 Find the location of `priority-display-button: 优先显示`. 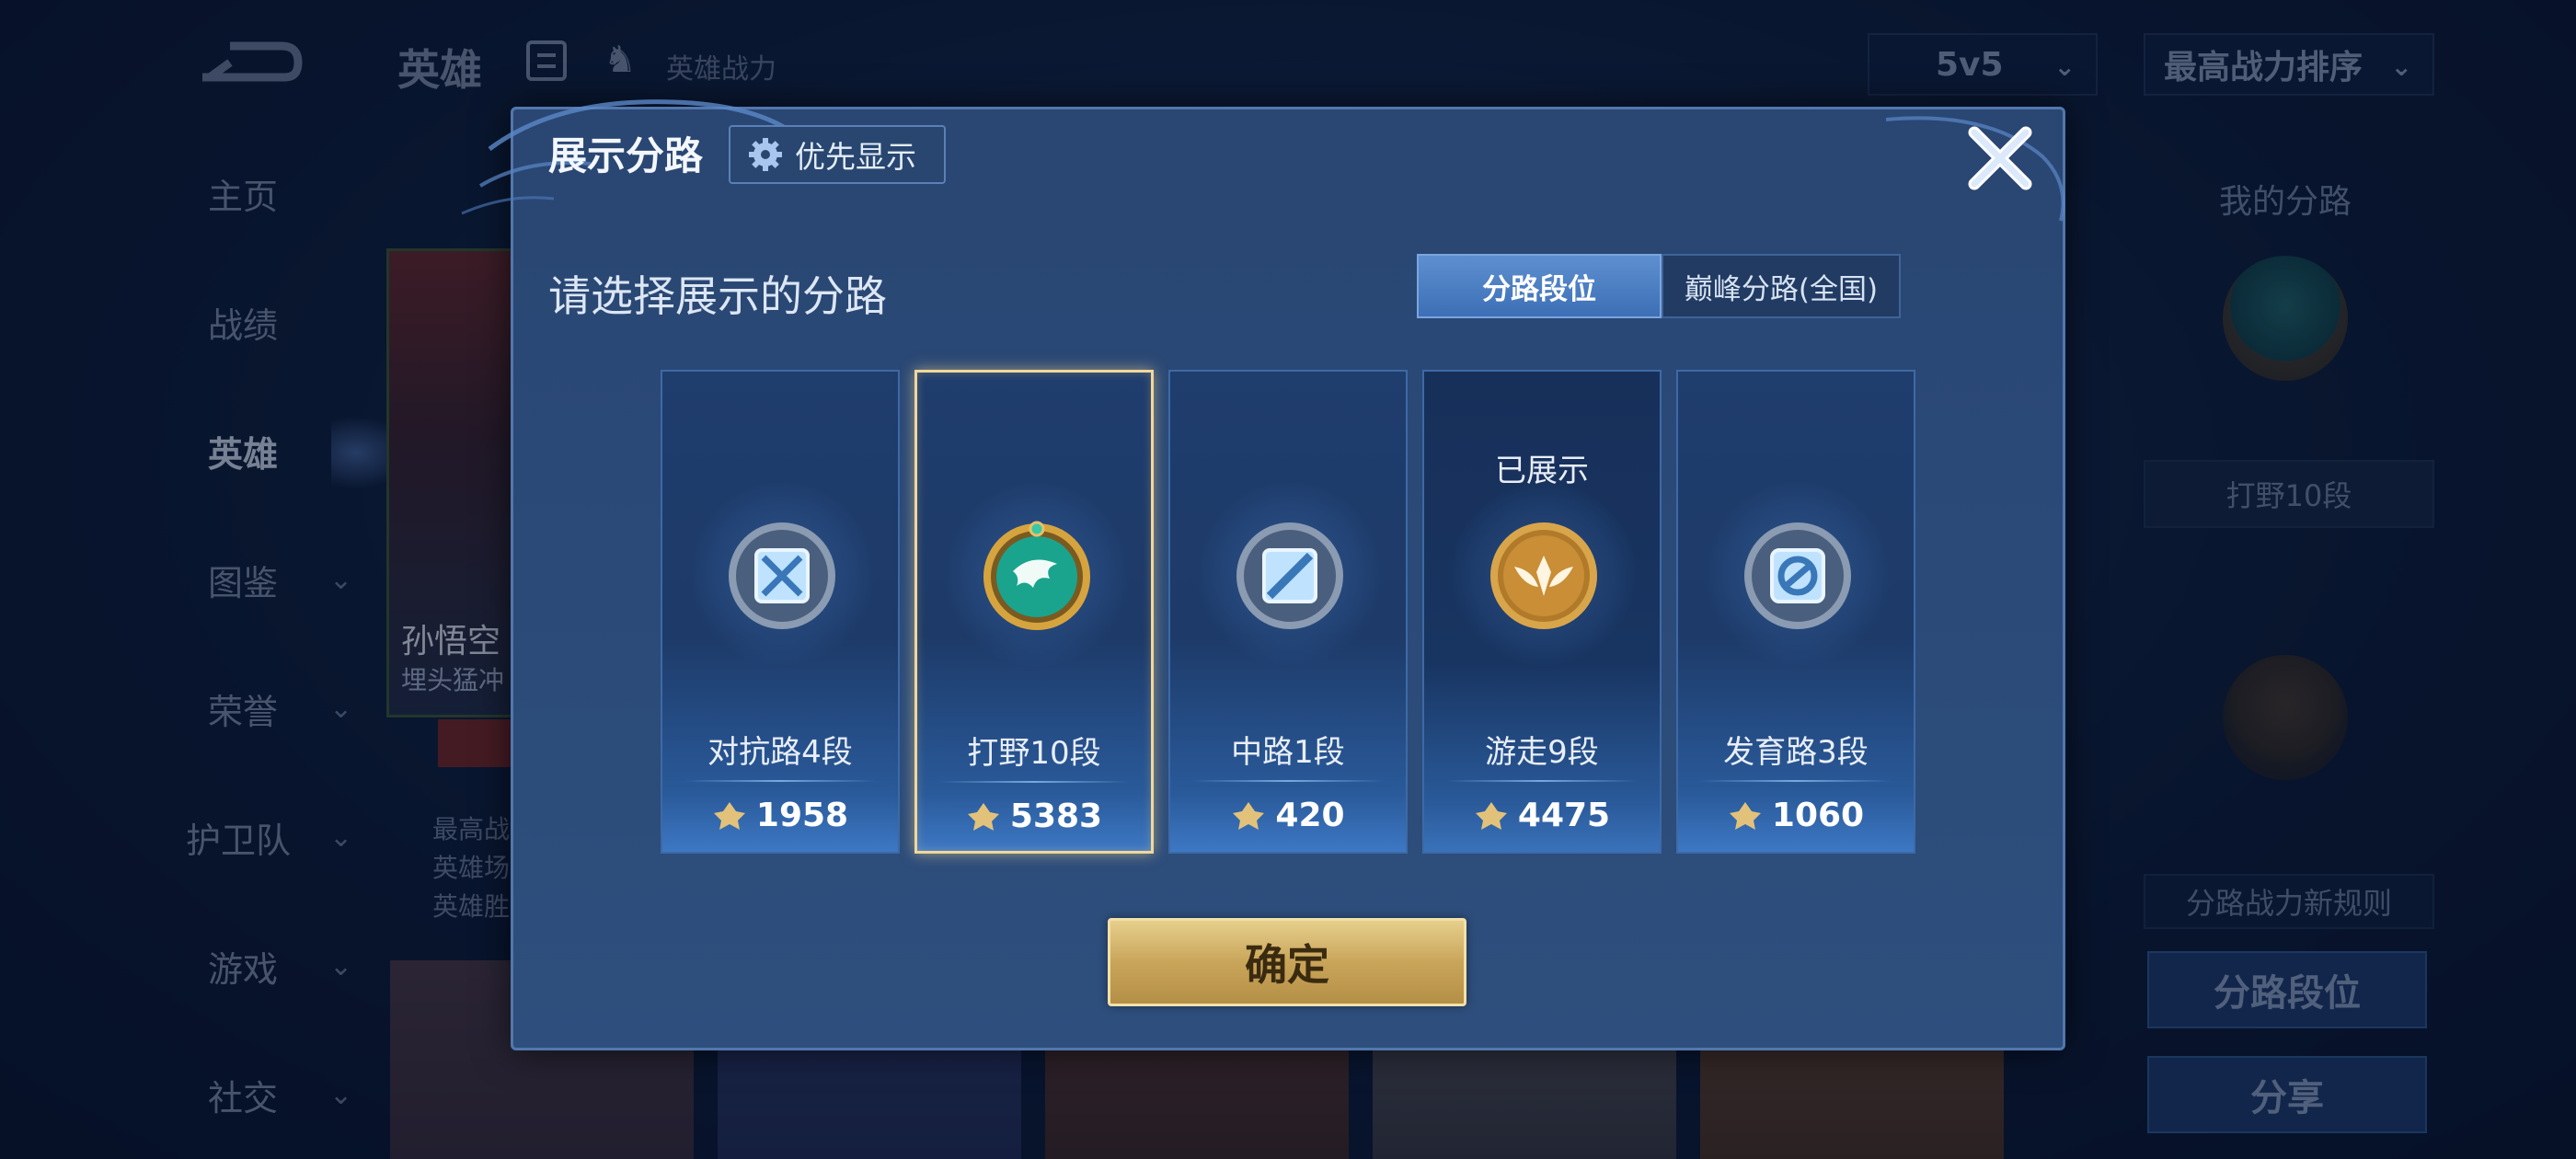

priority-display-button: 优先显示 is located at coordinates (837, 154).